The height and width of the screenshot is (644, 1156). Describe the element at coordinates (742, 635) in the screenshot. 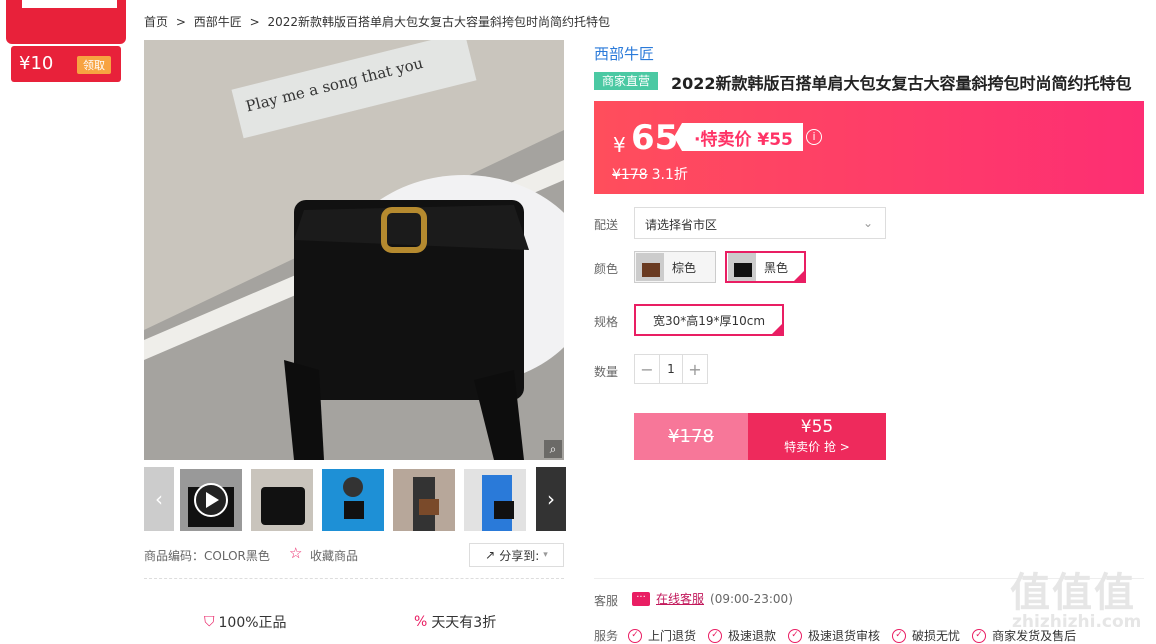

I see `service-item: ✓ 极速退款` at that location.